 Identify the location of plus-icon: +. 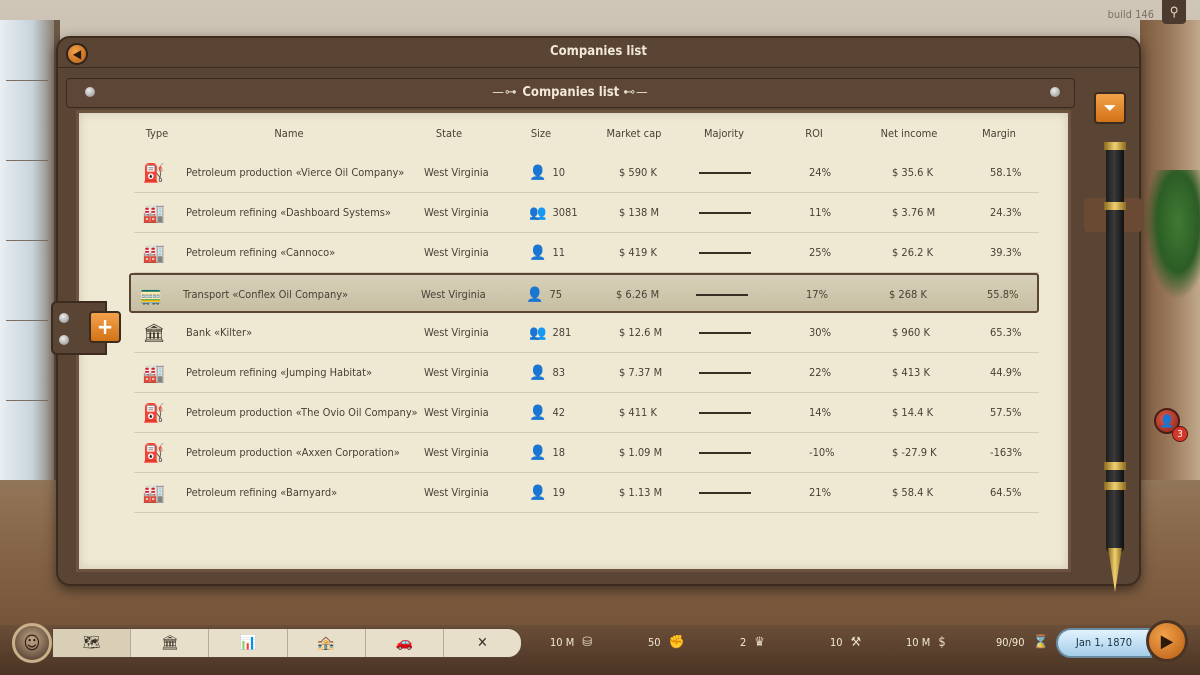
(105, 327).